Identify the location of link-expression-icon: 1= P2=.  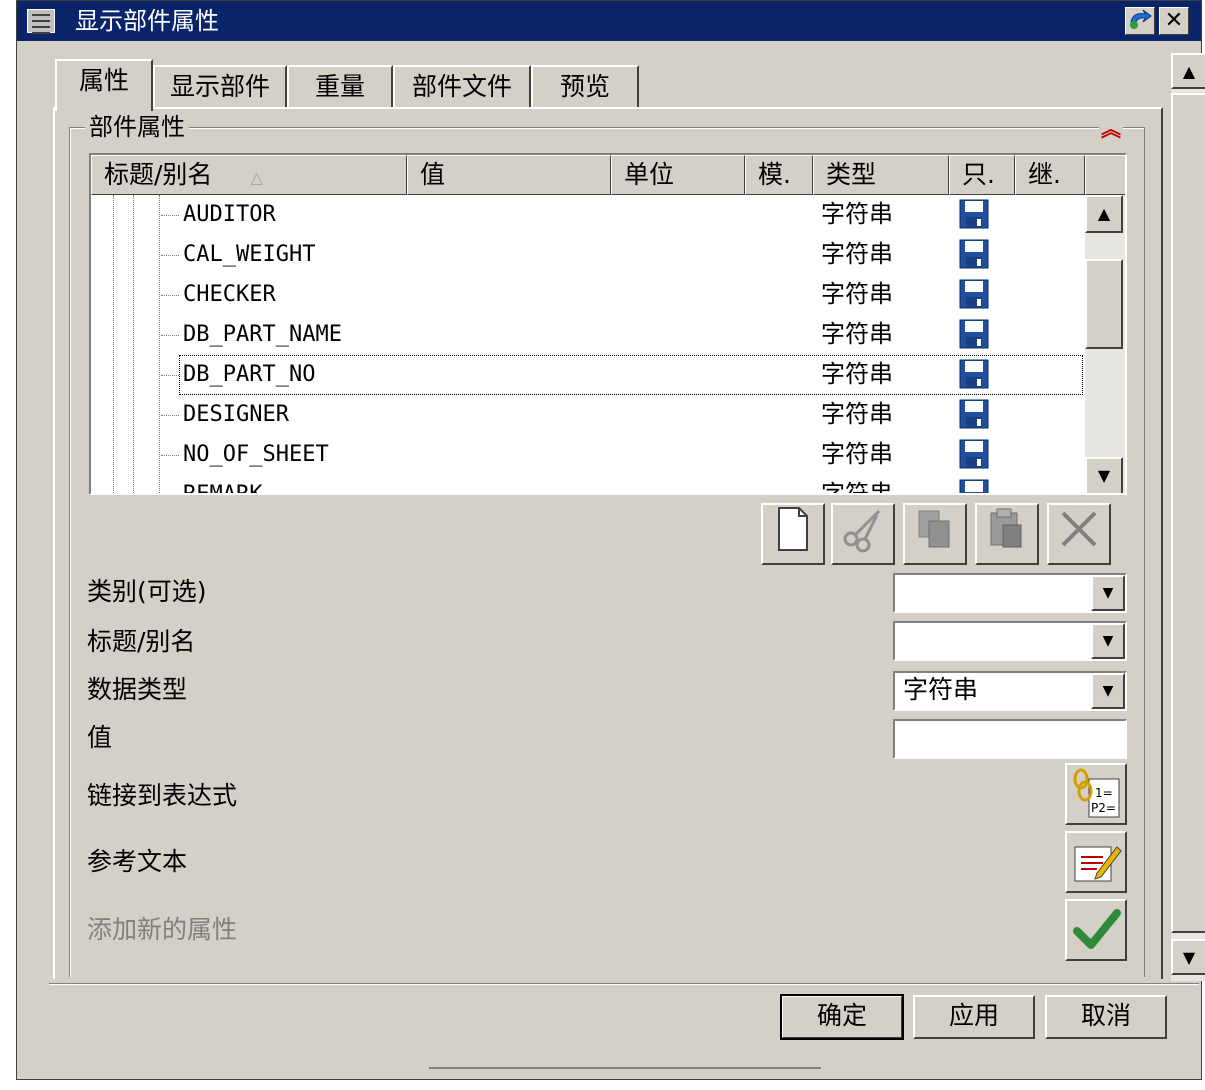
(1096, 793).